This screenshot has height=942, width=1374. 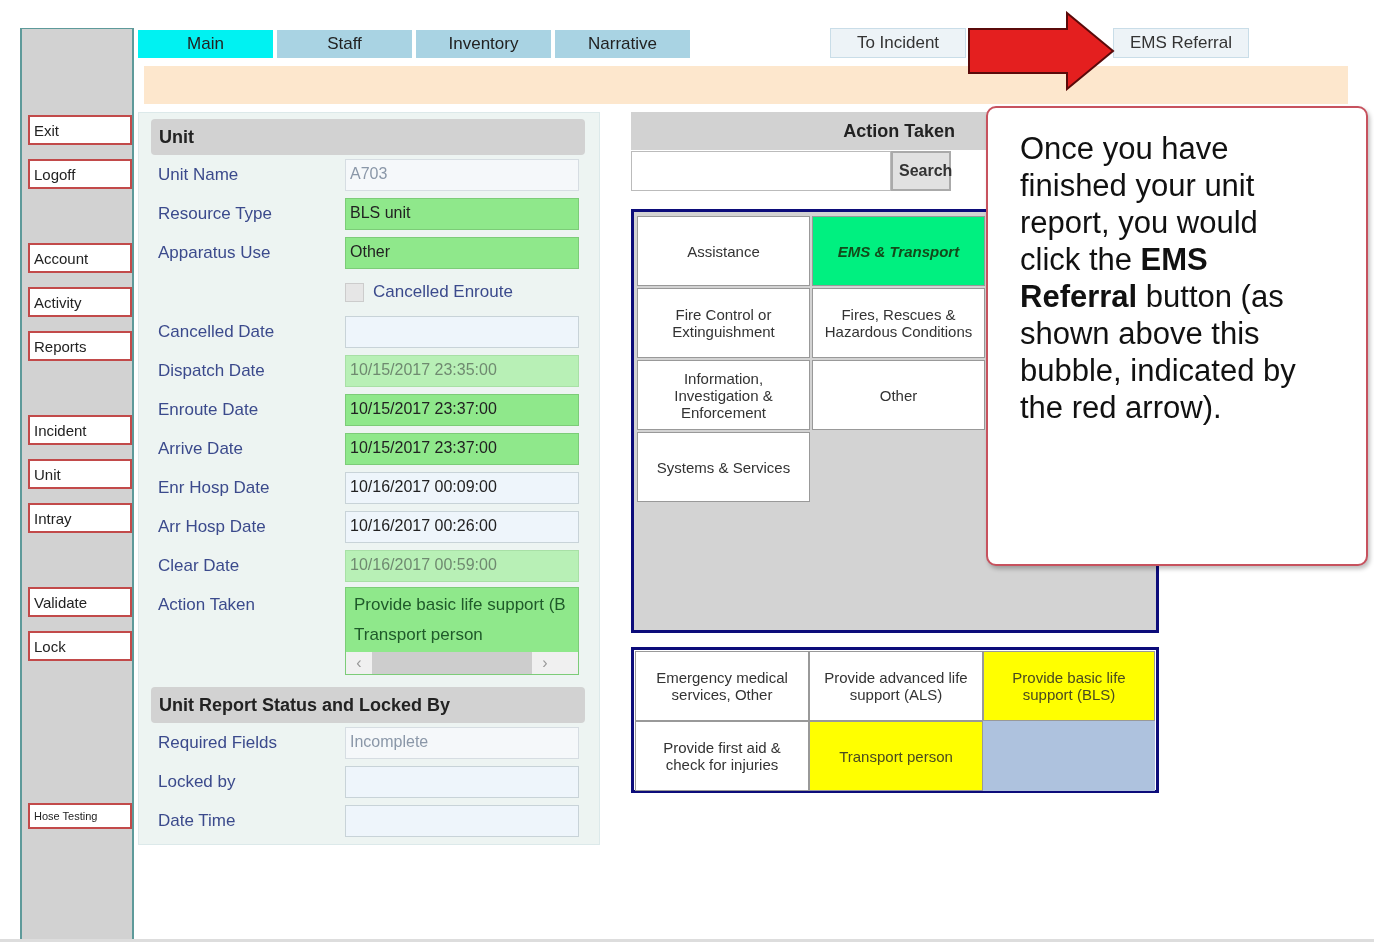 What do you see at coordinates (207, 605) in the screenshot?
I see `field-label: Action Taken` at bounding box center [207, 605].